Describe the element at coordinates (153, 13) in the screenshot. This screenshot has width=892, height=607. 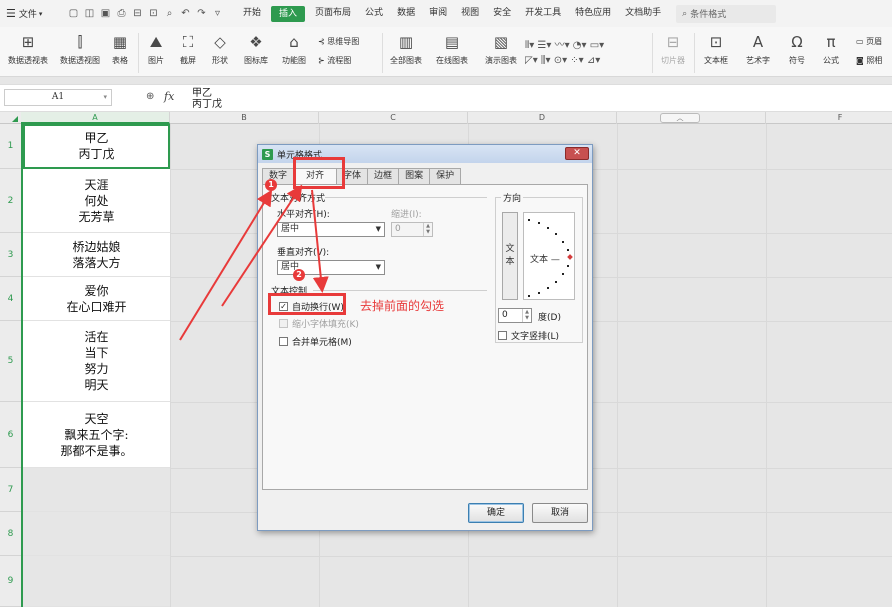
I see `print-preview-icon: ⊡` at that location.